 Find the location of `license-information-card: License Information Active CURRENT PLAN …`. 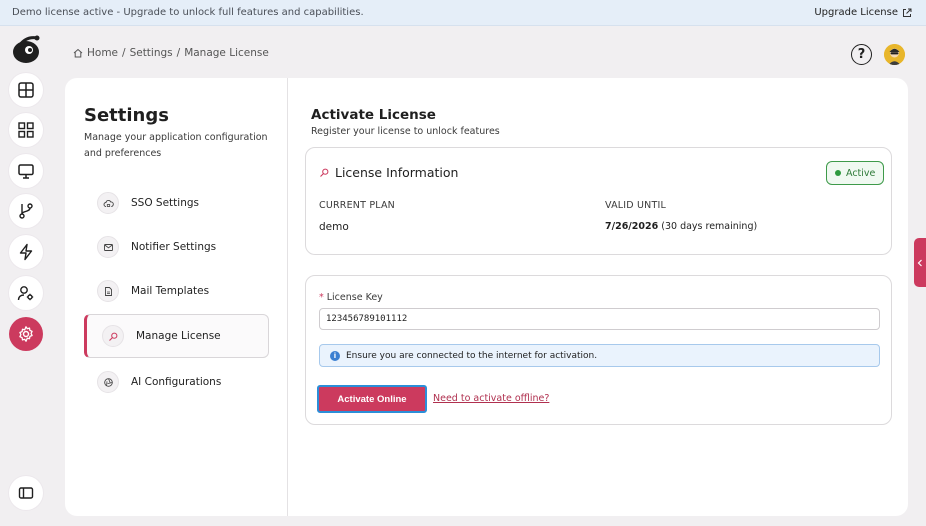

license-information-card: License Information Active CURRENT PLAN … is located at coordinates (598, 201).